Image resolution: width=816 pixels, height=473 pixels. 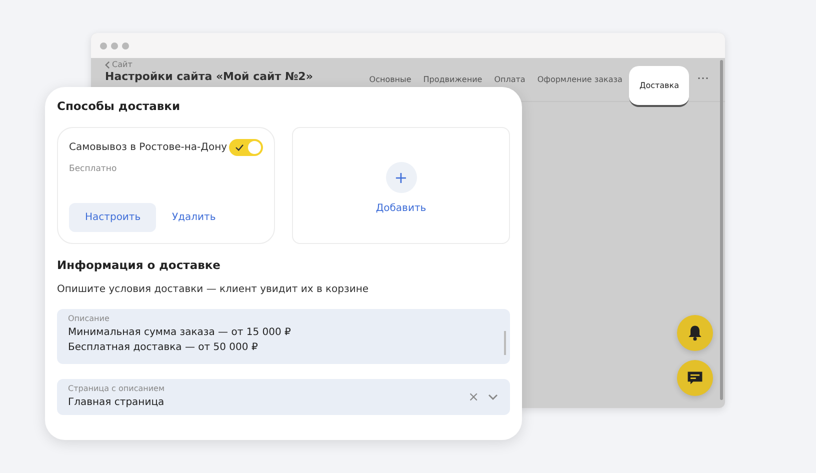 I want to click on add-label: Добавить, so click(x=401, y=208).